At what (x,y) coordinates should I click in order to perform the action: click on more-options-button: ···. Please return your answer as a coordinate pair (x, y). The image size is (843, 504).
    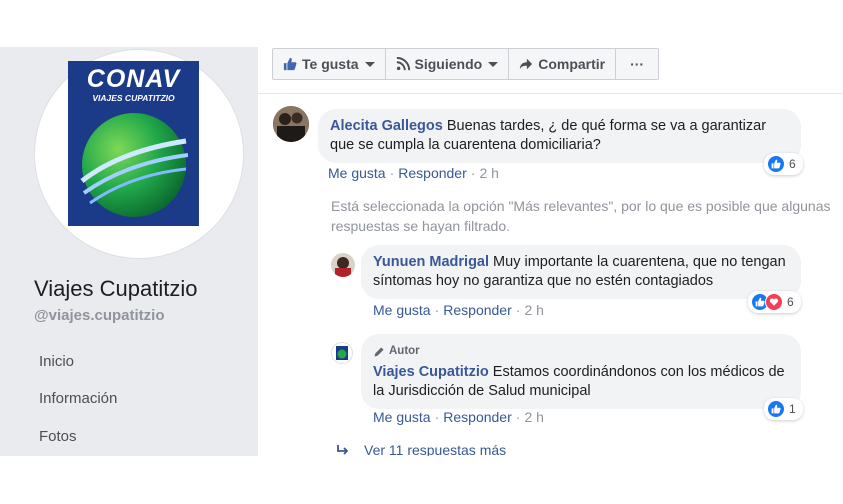
    Looking at the image, I should click on (637, 64).